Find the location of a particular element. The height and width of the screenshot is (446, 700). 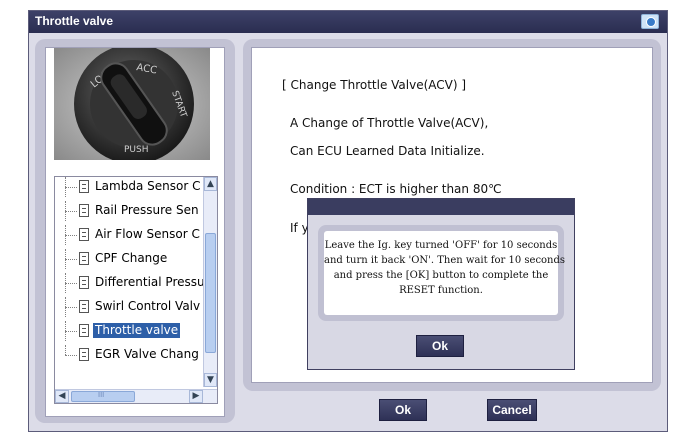

vertical-scroll-thumb is located at coordinates (210, 293).